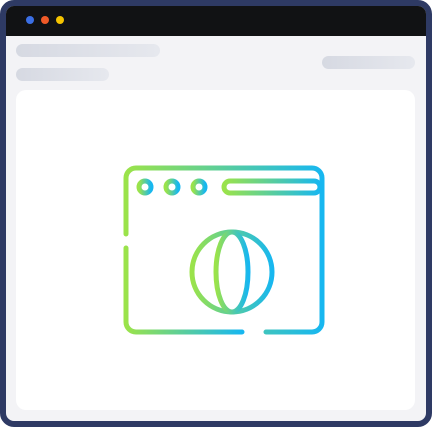 This screenshot has width=432, height=427. What do you see at coordinates (62, 74) in the screenshot?
I see `subtitle-skeleton` at bounding box center [62, 74].